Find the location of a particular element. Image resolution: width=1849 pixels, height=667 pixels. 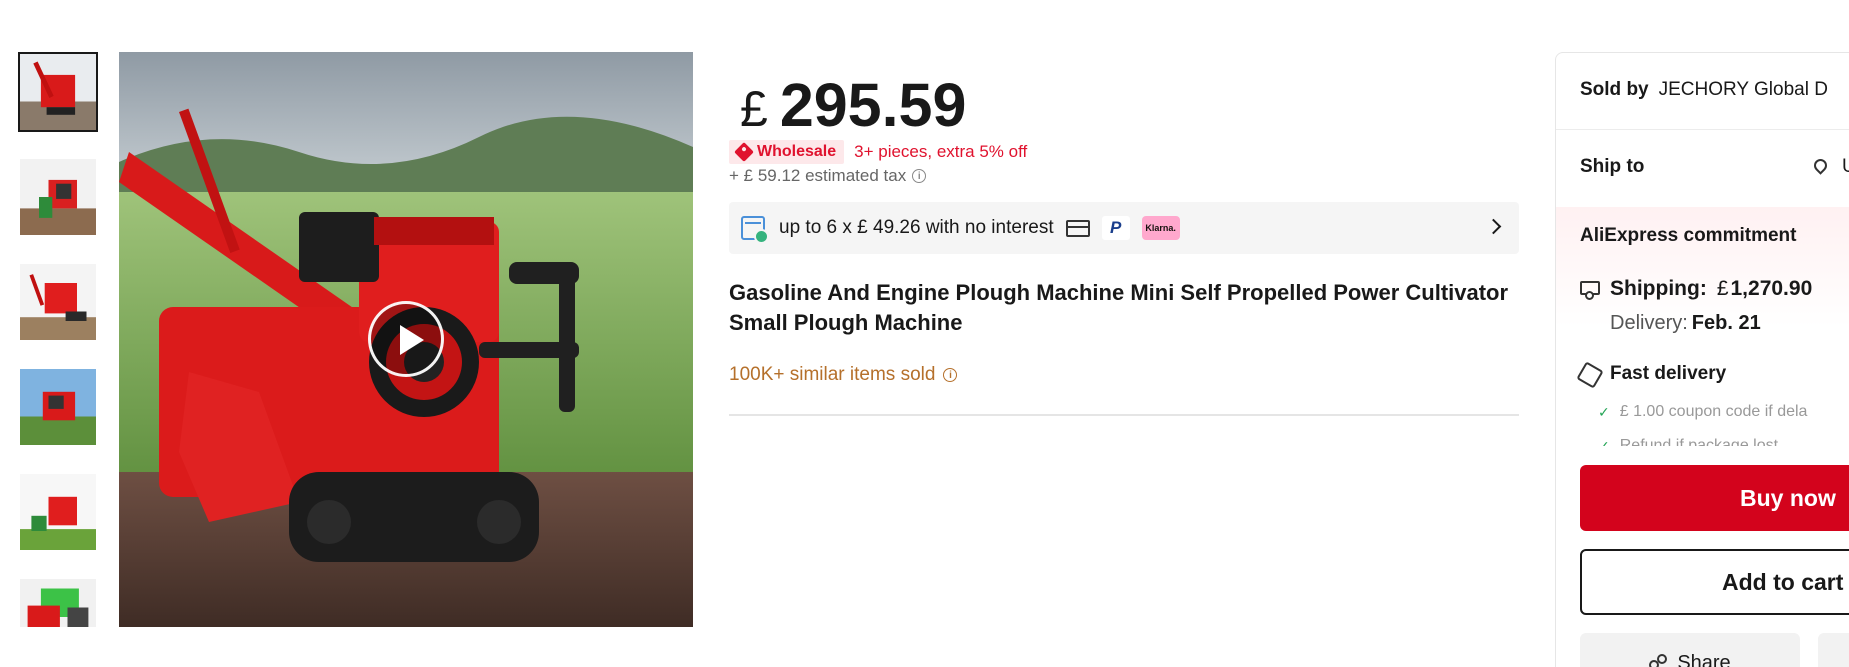

paypal-icon: P is located at coordinates (1115, 228).